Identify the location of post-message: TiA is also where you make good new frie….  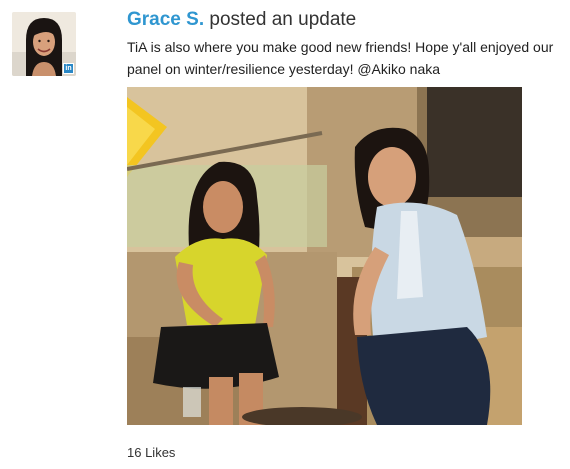
(342, 58).